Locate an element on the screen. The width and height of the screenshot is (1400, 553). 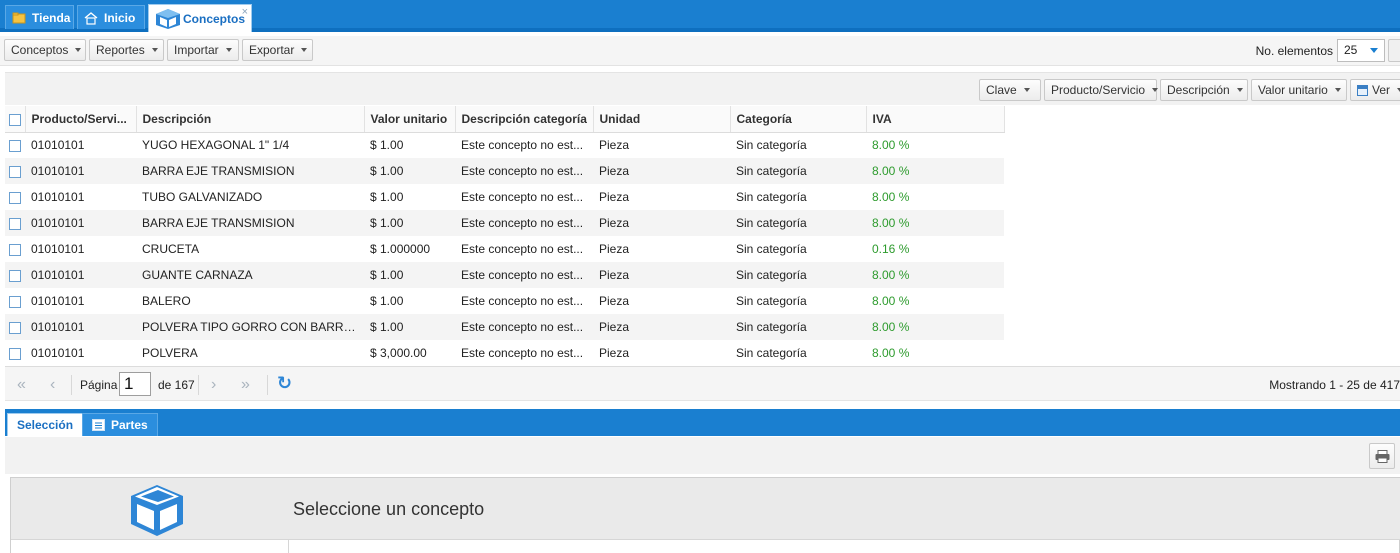
detail-divider is located at coordinates (288, 546).